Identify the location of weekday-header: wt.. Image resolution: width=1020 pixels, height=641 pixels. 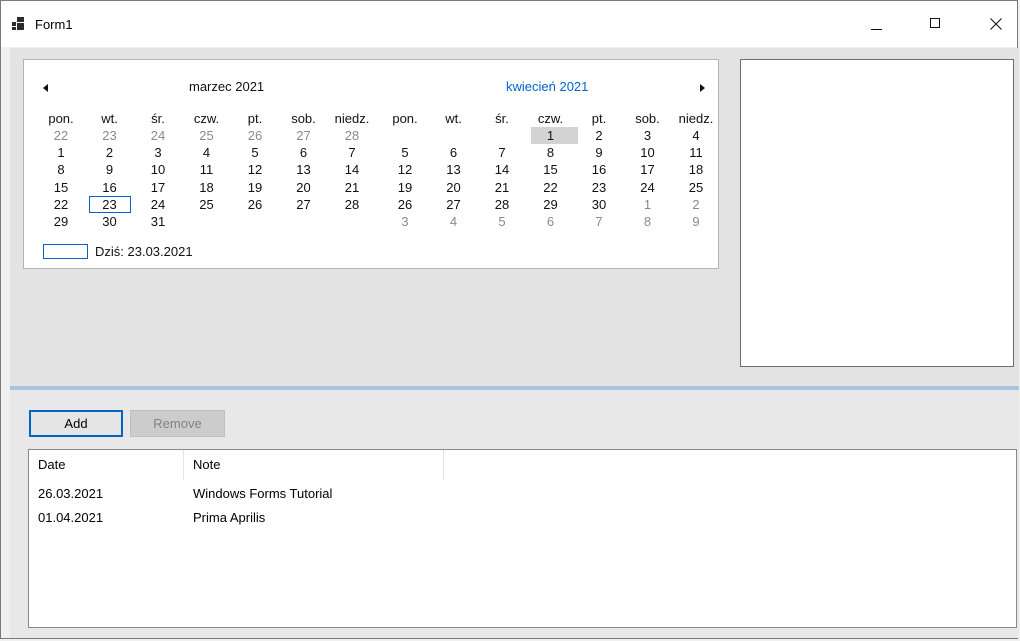
(109, 118).